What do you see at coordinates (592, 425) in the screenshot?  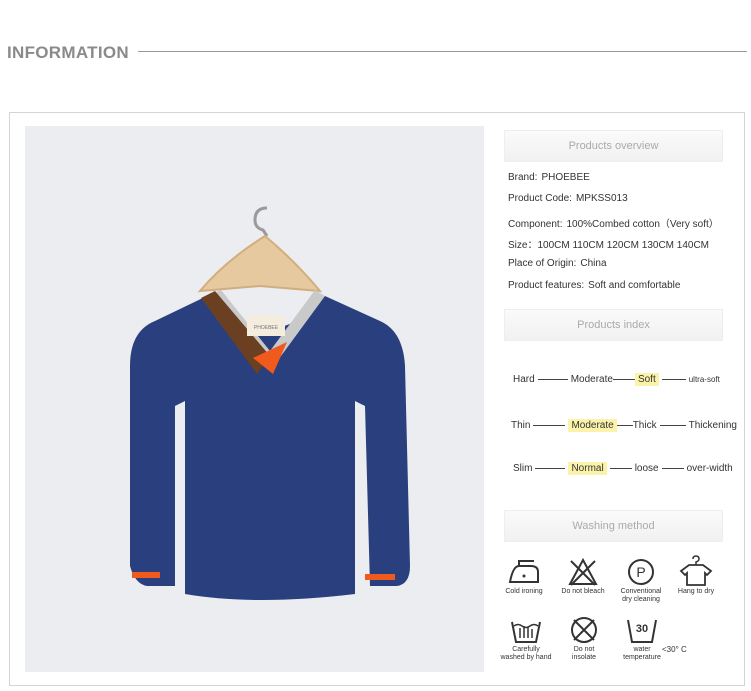 I see `scale-selected: Moderate` at bounding box center [592, 425].